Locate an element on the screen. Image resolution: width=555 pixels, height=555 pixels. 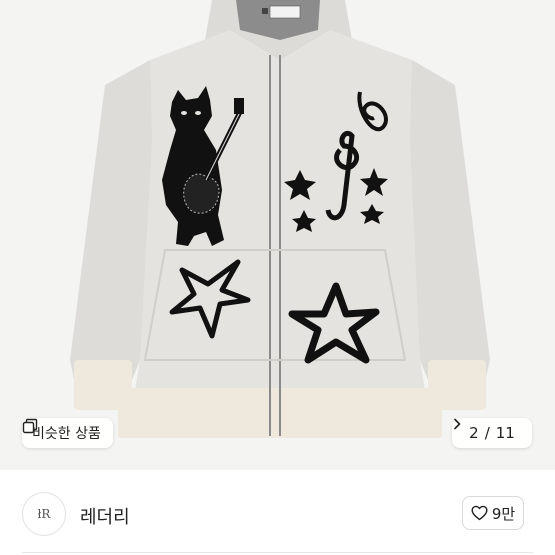
chevron-right-icon is located at coordinates (457, 424).